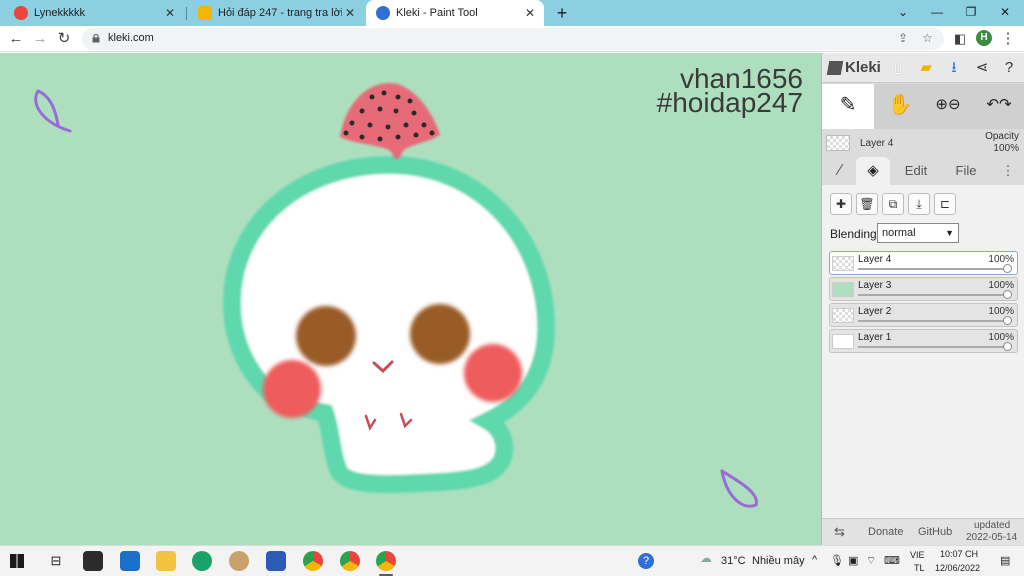  I want to click on microphone-icon: 🎙, so click(837, 560).